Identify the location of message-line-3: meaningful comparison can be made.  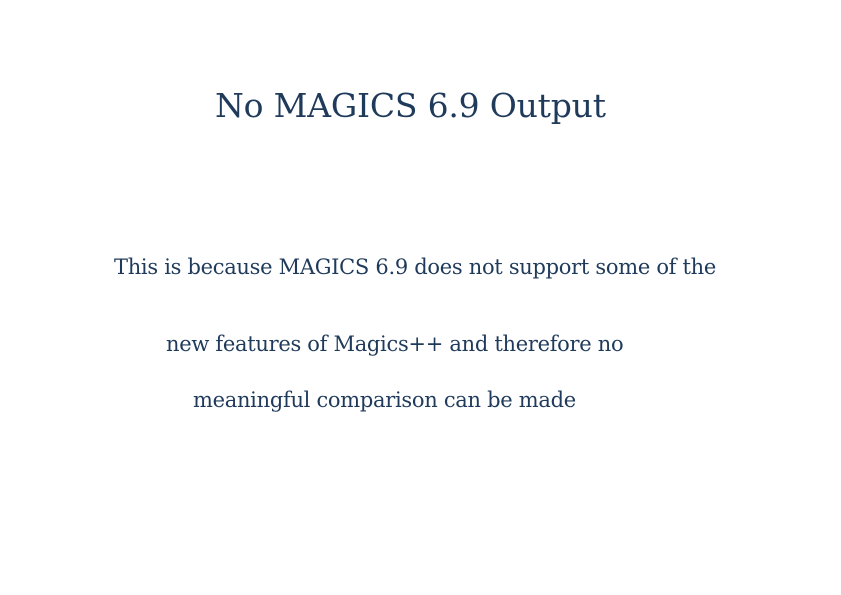
(384, 400).